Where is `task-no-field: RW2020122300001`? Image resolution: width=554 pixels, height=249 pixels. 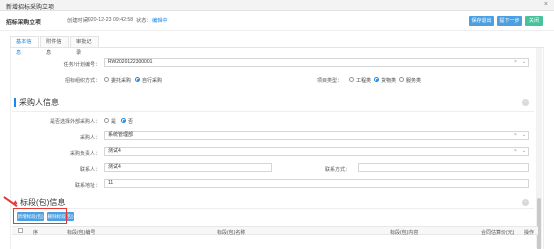
task-no-field: RW2020122300001 is located at coordinates (316, 62).